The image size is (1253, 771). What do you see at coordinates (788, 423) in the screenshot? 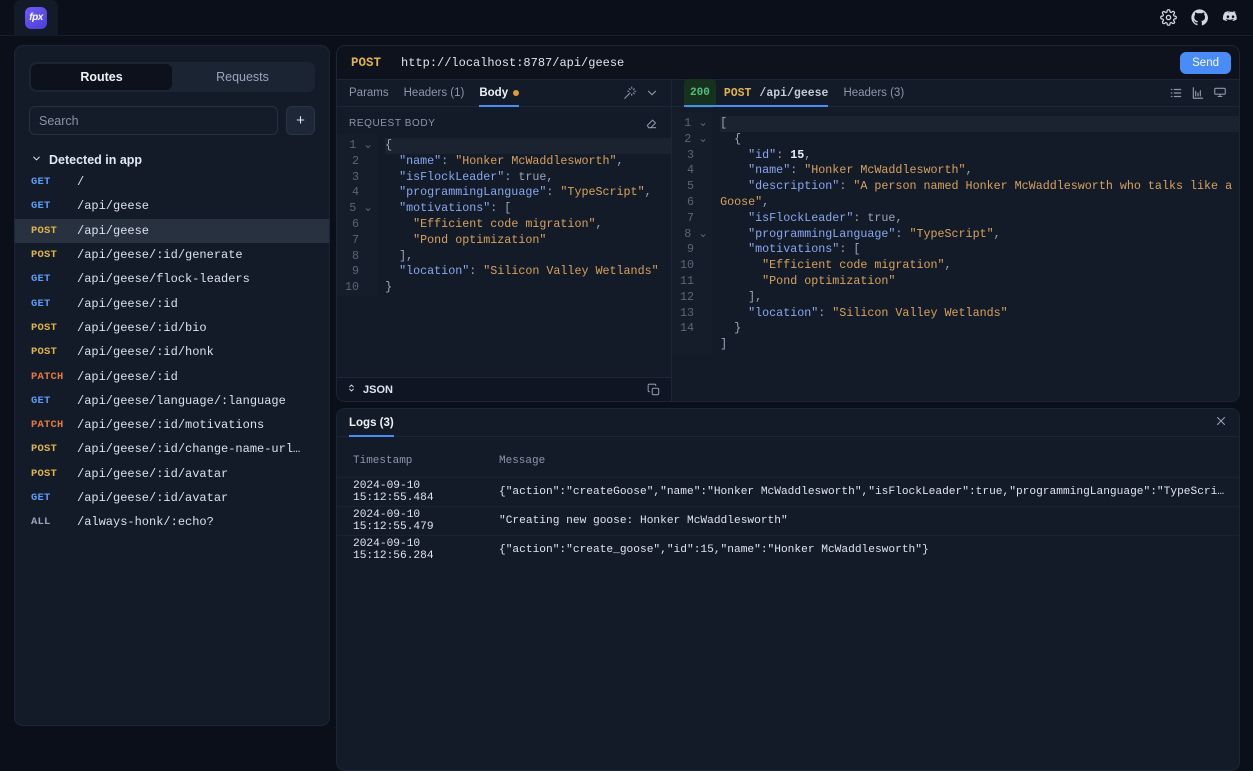
I see `logs-tabbar: Logs (3)` at bounding box center [788, 423].